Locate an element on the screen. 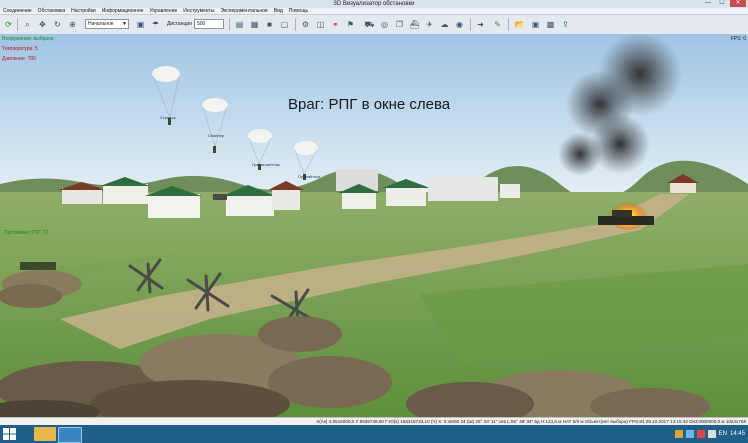 This screenshot has height=443, width=748. move-icon: ✥ is located at coordinates (42, 24).